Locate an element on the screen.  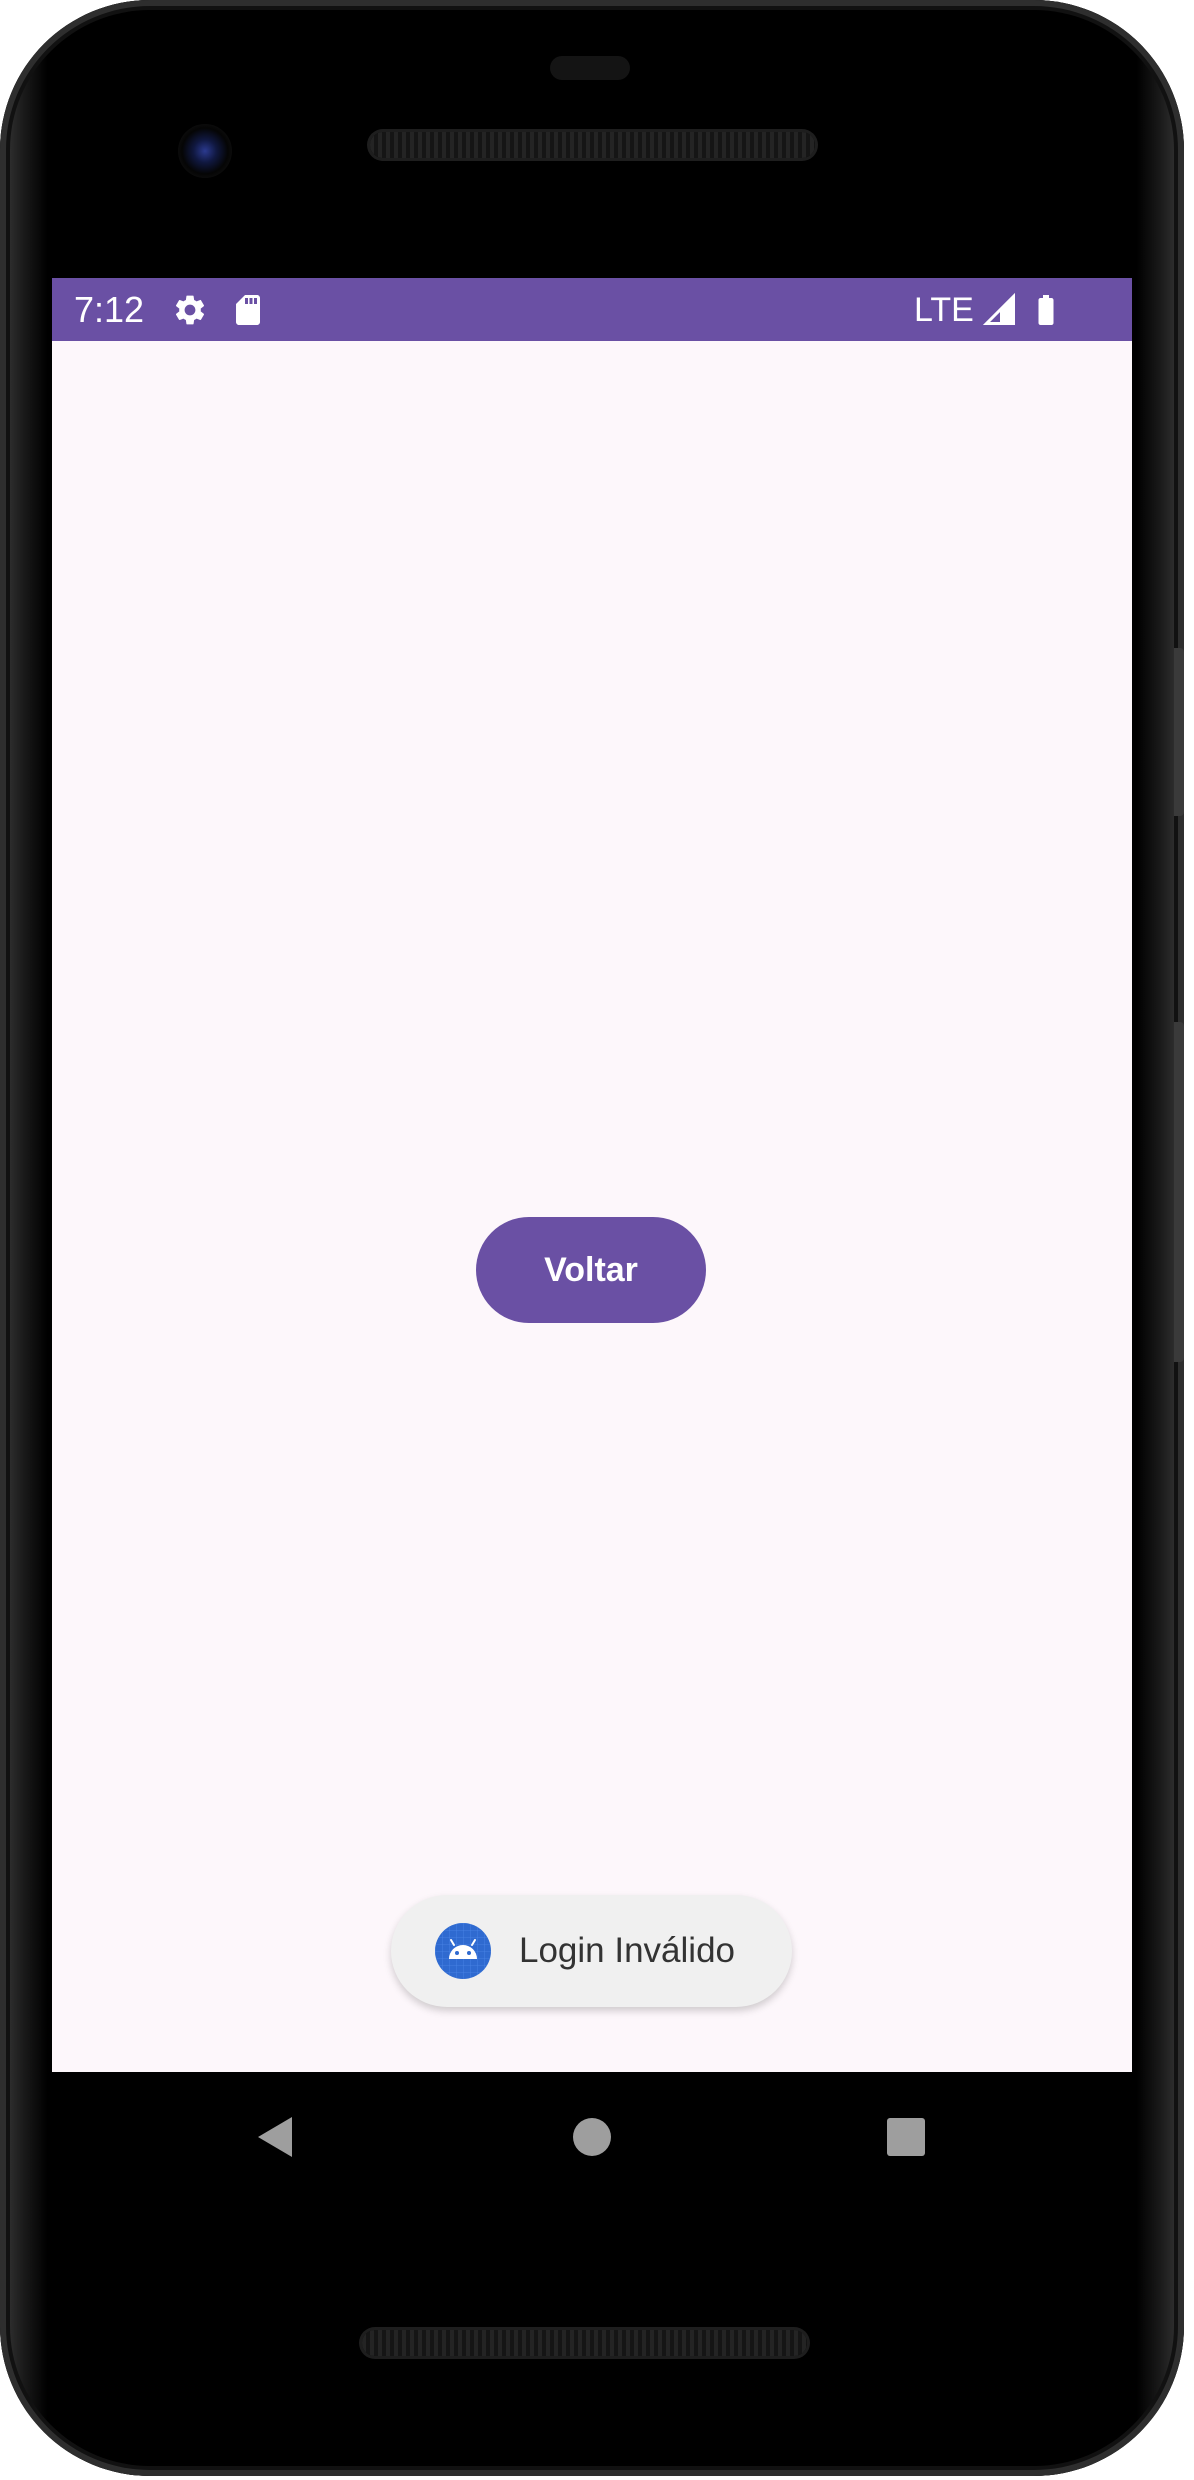
signal-icon is located at coordinates (1000, 310).